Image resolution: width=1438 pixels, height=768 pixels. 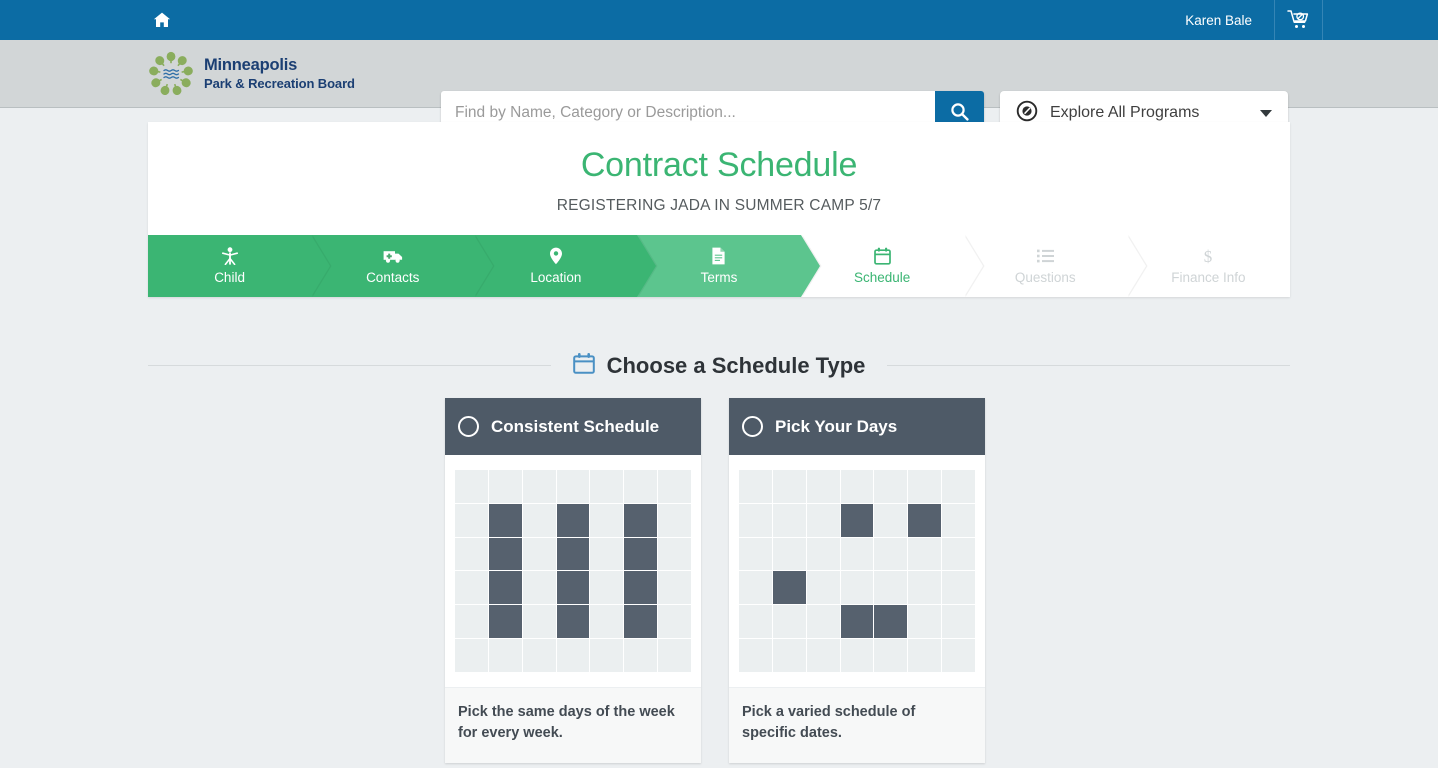 I want to click on empty-cart-icon, so click(x=1299, y=20).